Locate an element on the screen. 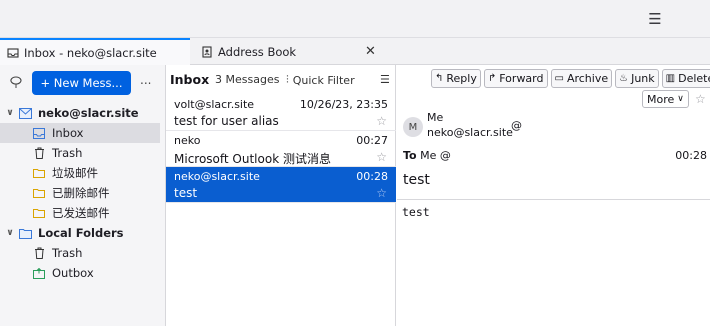  junk-button: ♨ Junk is located at coordinates (637, 78).